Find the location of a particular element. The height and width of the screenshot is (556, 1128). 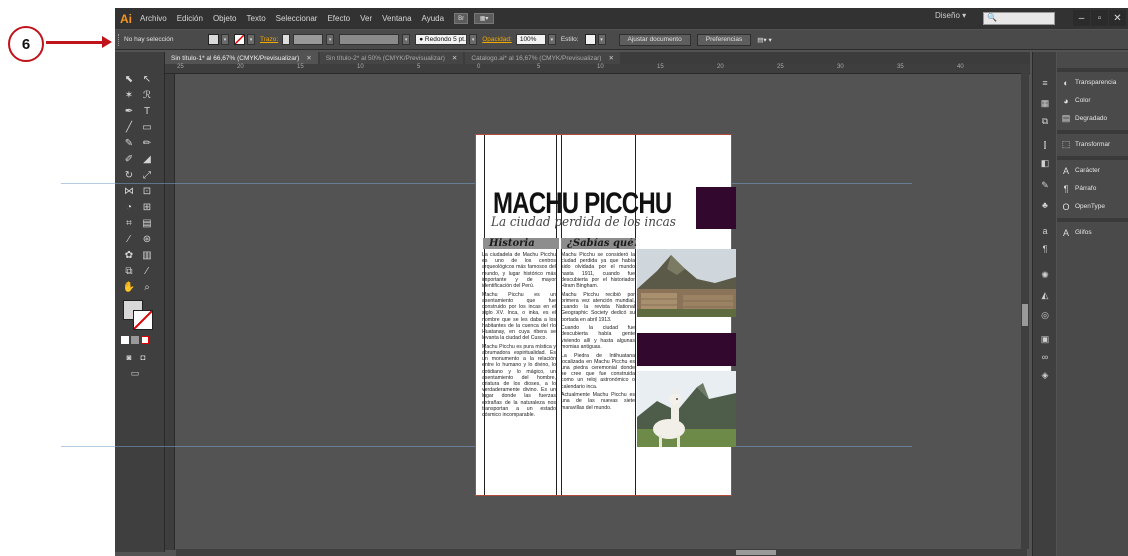

symbols-icon: ♣ is located at coordinates (1045, 205).